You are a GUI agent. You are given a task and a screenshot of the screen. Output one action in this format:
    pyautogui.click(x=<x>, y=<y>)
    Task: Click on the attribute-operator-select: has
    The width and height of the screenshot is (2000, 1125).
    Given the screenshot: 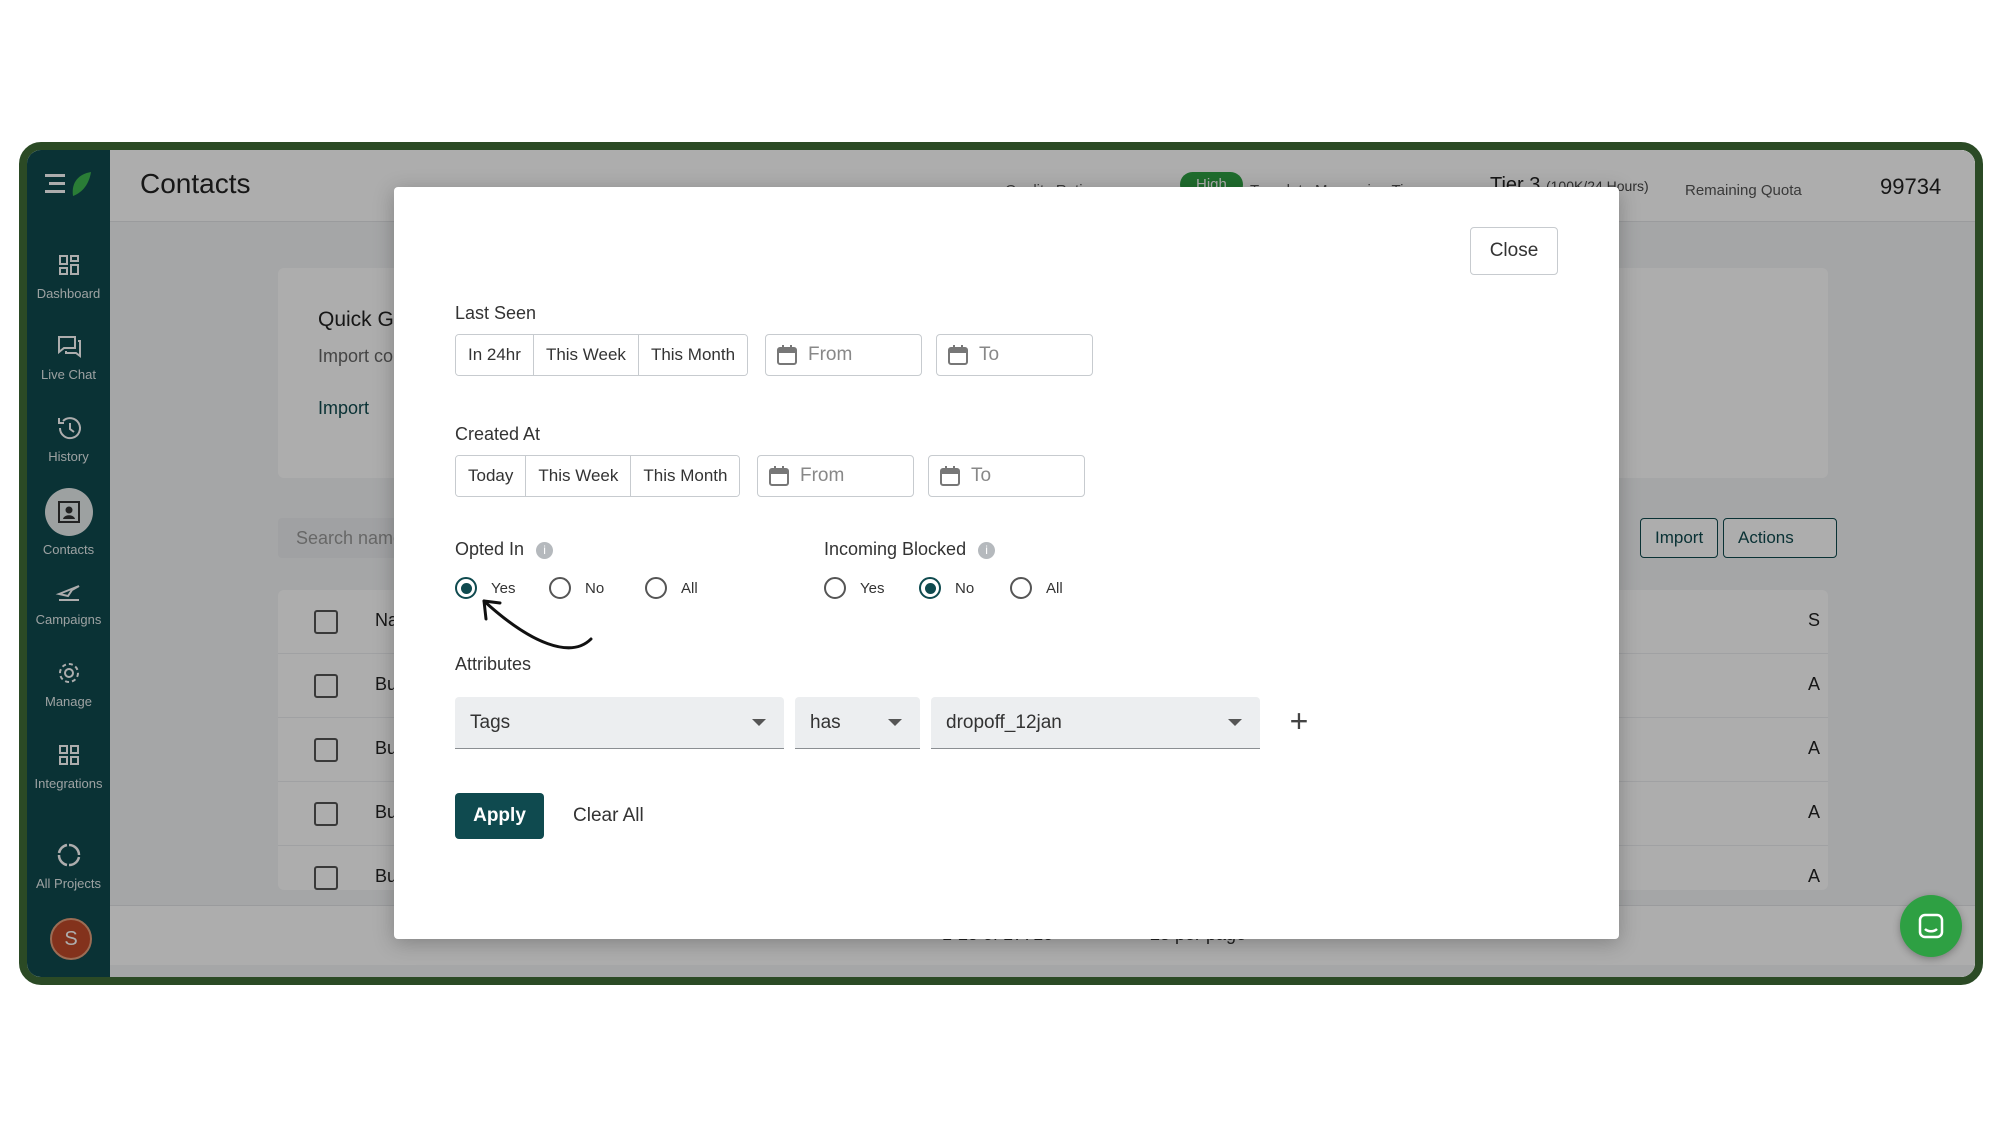 What is the action you would take?
    pyautogui.click(x=857, y=723)
    